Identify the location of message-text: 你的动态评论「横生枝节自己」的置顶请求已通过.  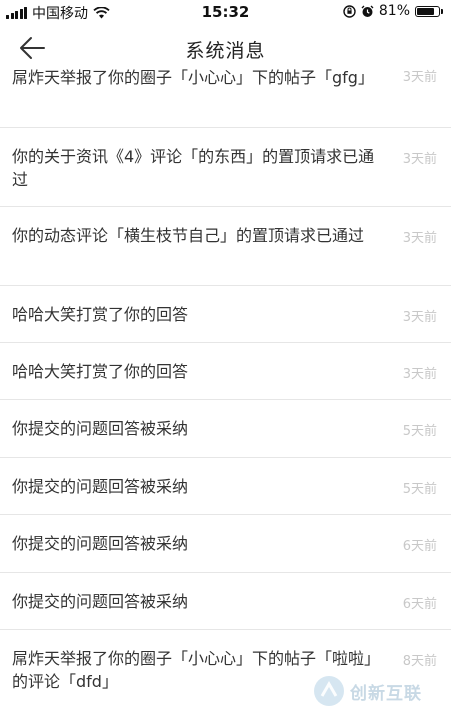
(188, 235).